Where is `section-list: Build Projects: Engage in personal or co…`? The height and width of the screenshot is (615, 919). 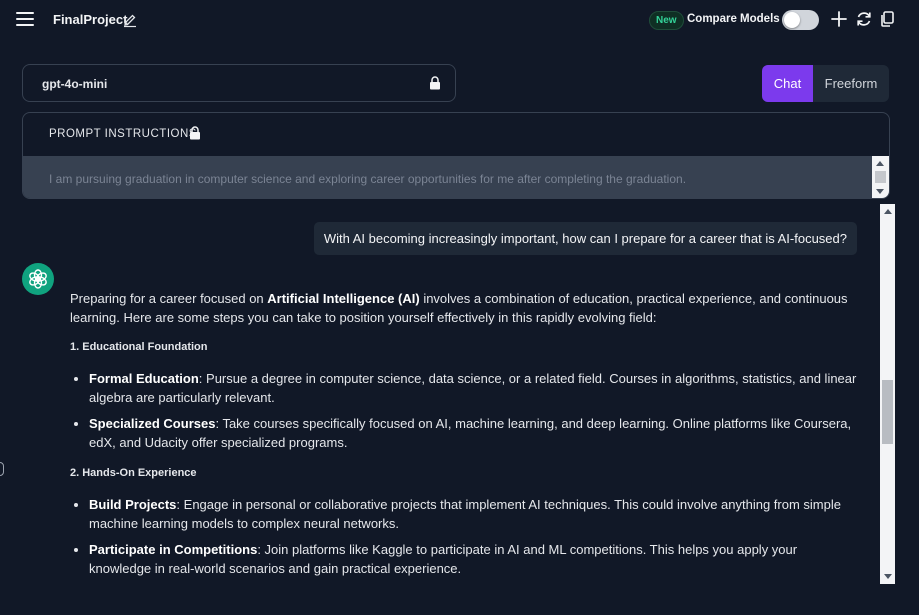 section-list: Build Projects: Engage in personal or co… is located at coordinates (474, 536).